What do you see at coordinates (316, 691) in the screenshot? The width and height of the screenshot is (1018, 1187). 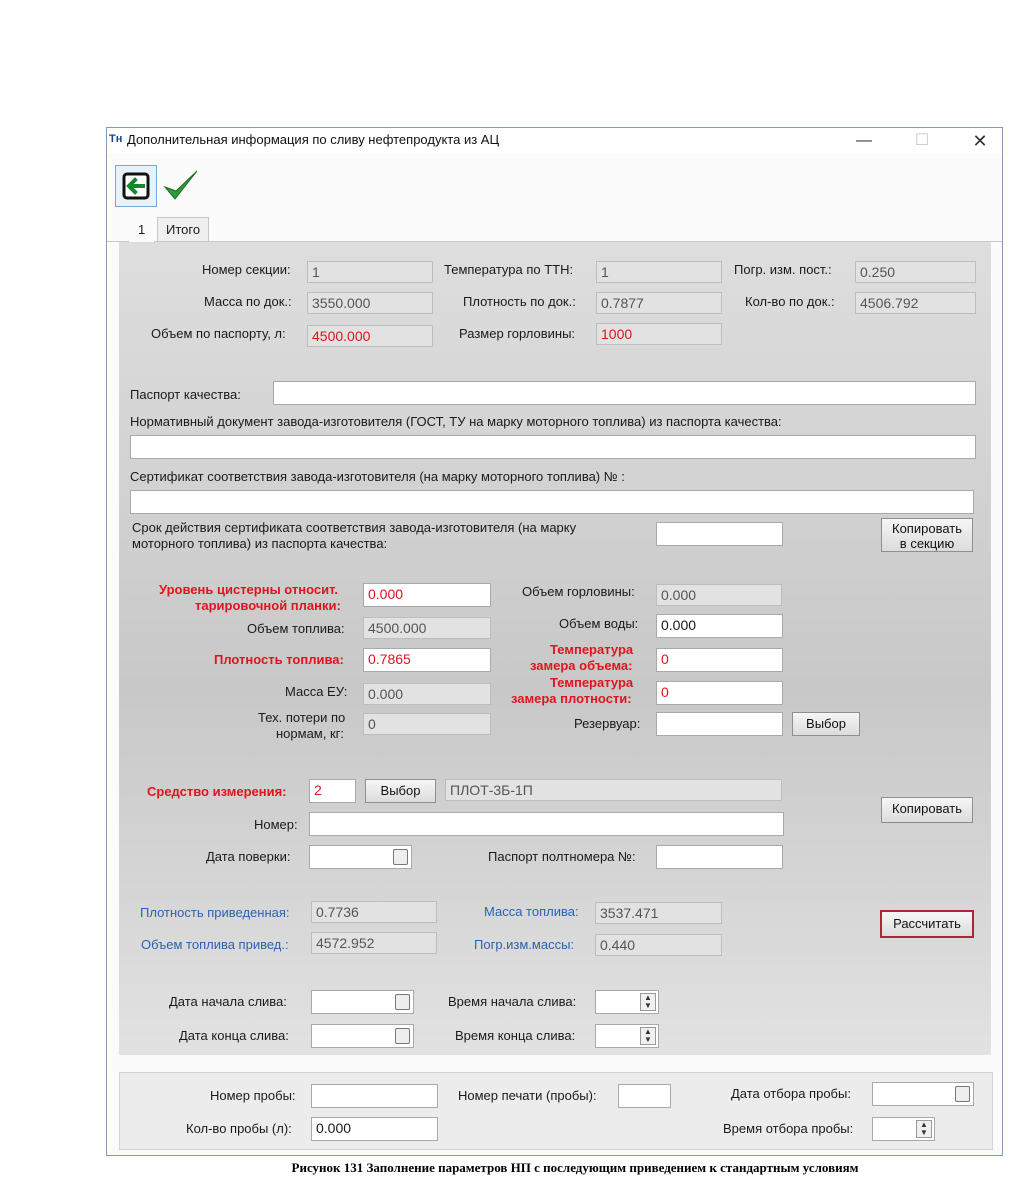 I see `eu-mass-label: Масса ЕУ:` at bounding box center [316, 691].